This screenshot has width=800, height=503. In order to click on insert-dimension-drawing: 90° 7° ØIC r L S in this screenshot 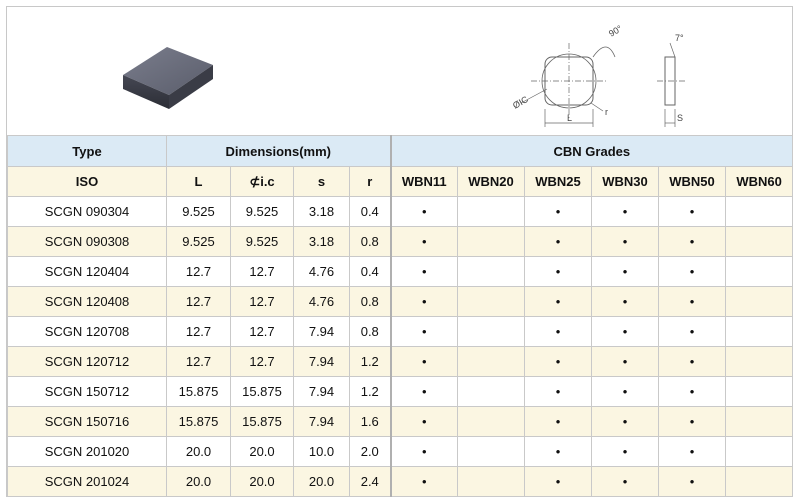, I will do `click(598, 75)`.